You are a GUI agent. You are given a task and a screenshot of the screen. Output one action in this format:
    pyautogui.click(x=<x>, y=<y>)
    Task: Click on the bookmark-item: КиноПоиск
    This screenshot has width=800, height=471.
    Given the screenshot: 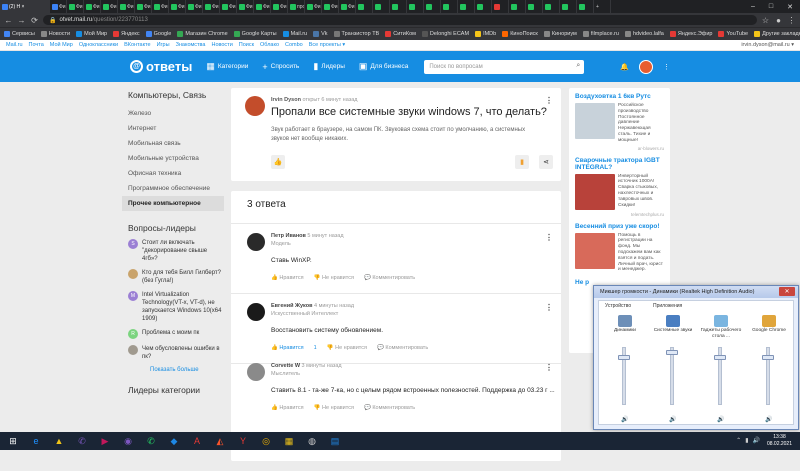 What is the action you would take?
    pyautogui.click(x=520, y=34)
    